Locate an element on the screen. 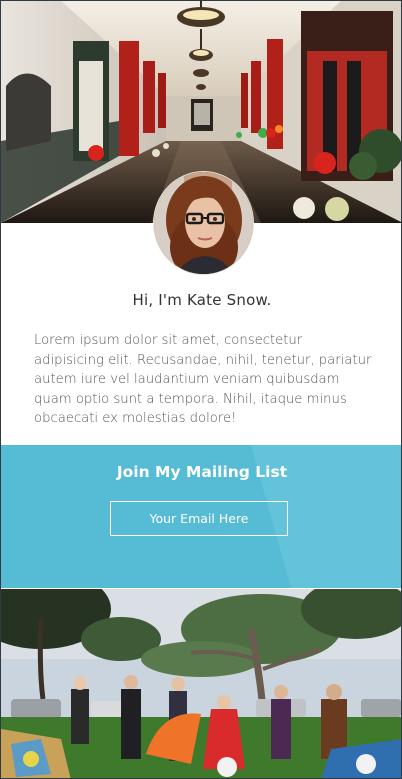  greeting-heading: Hi, I'm Kate Snow. is located at coordinates (201, 300).